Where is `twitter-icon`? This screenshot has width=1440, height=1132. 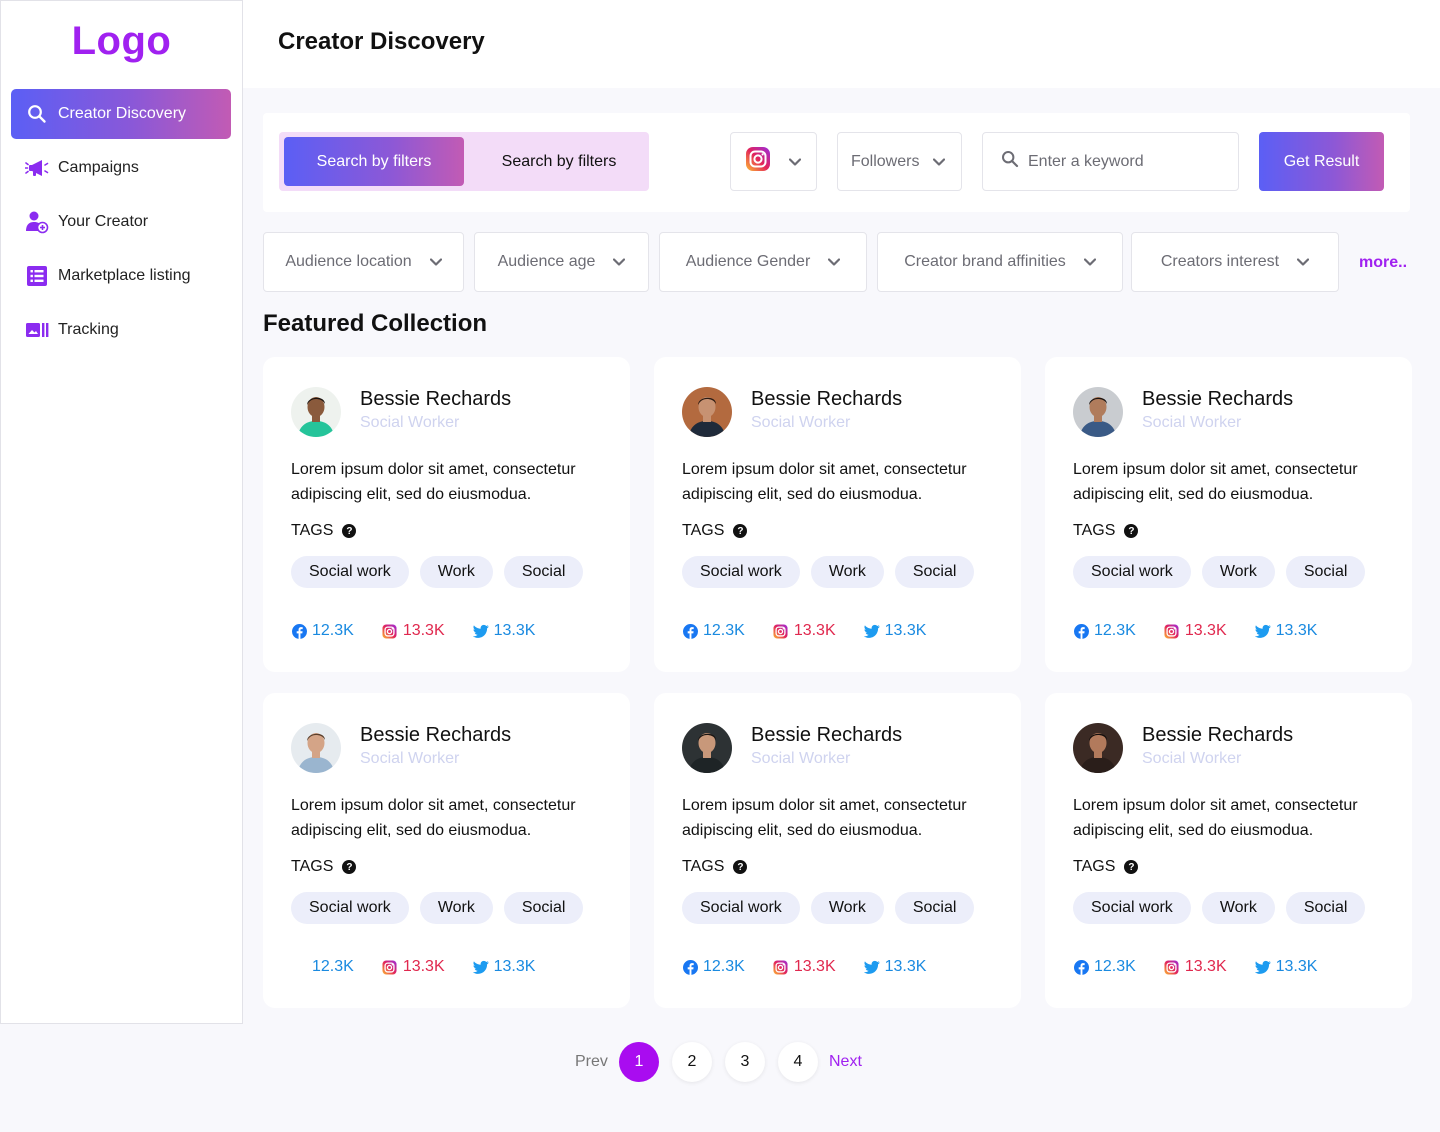 twitter-icon is located at coordinates (871, 967).